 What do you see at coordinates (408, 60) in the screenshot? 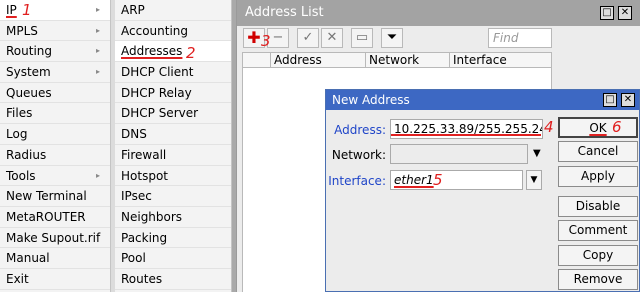
I see `column-header-network: Network` at bounding box center [408, 60].